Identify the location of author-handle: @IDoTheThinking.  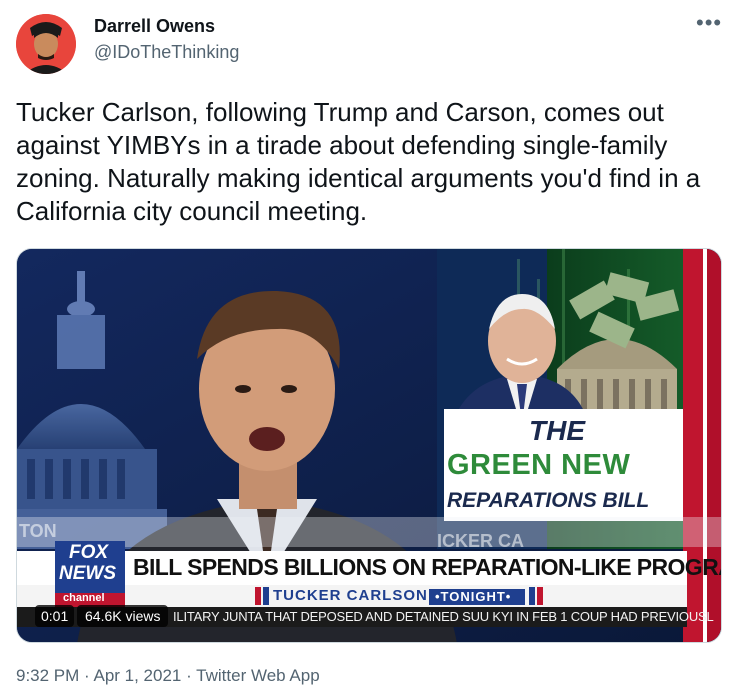
(166, 52).